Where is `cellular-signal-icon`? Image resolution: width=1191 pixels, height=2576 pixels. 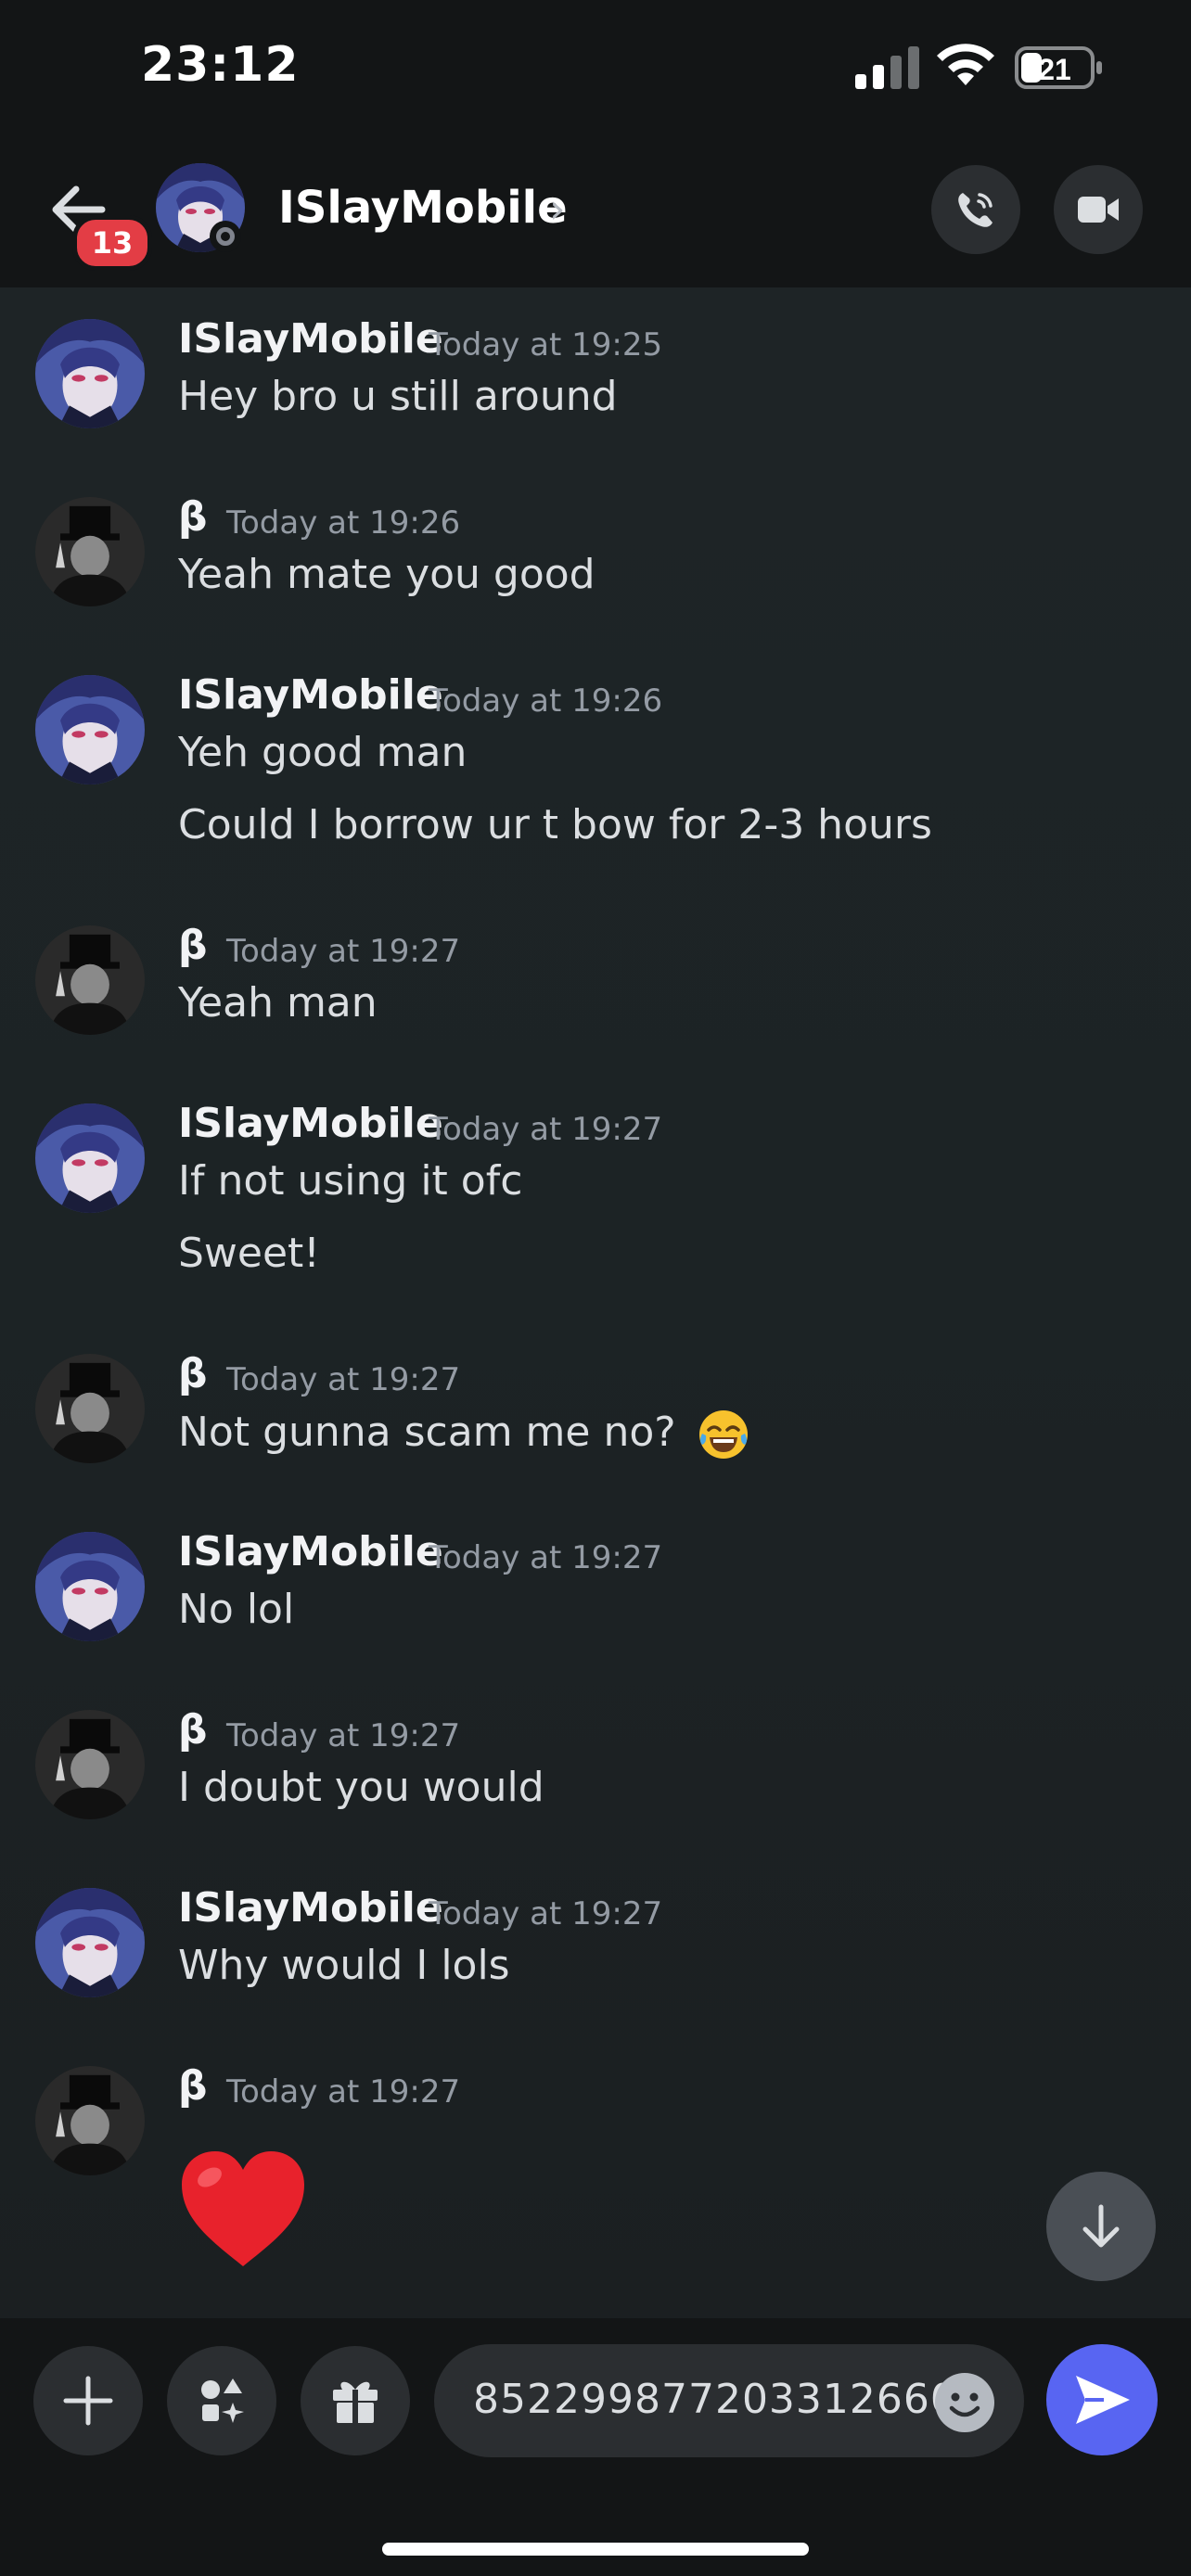 cellular-signal-icon is located at coordinates (887, 67).